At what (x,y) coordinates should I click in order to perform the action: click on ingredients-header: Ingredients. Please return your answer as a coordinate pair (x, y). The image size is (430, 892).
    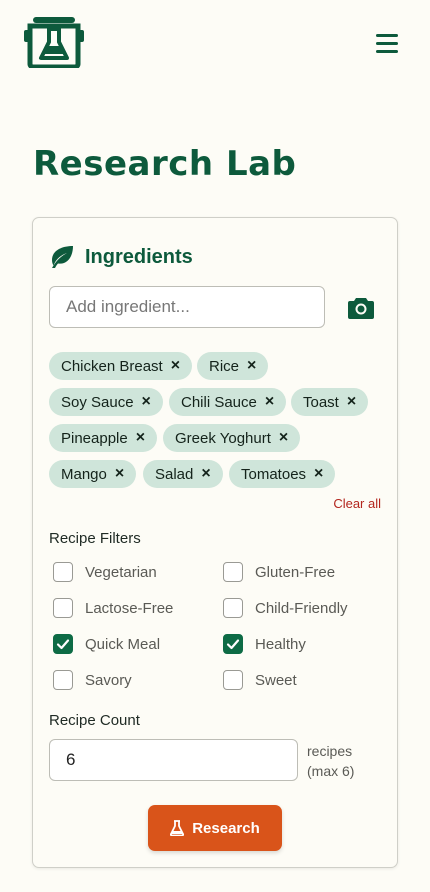
    Looking at the image, I should click on (121, 257).